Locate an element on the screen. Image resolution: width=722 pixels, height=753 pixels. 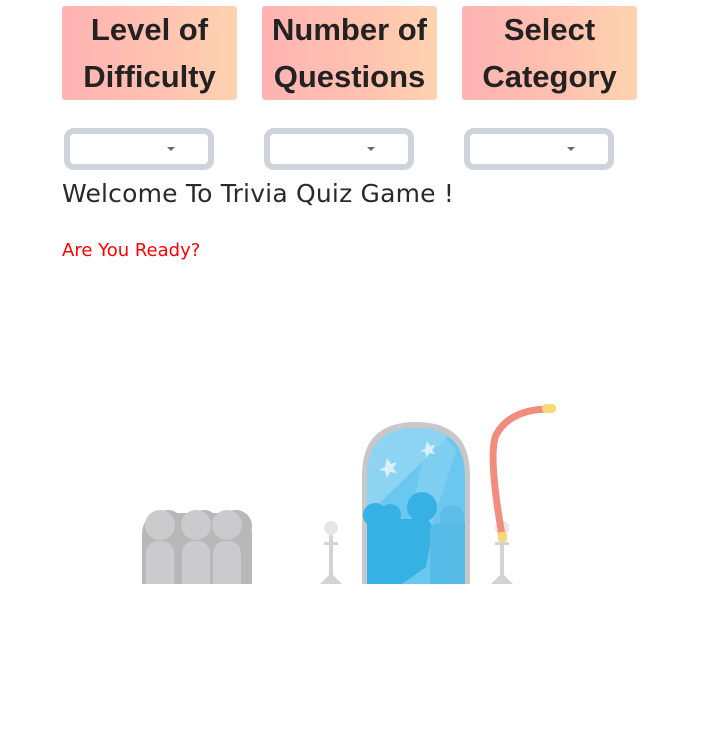
questions-header: Number of Questions is located at coordinates (349, 53).